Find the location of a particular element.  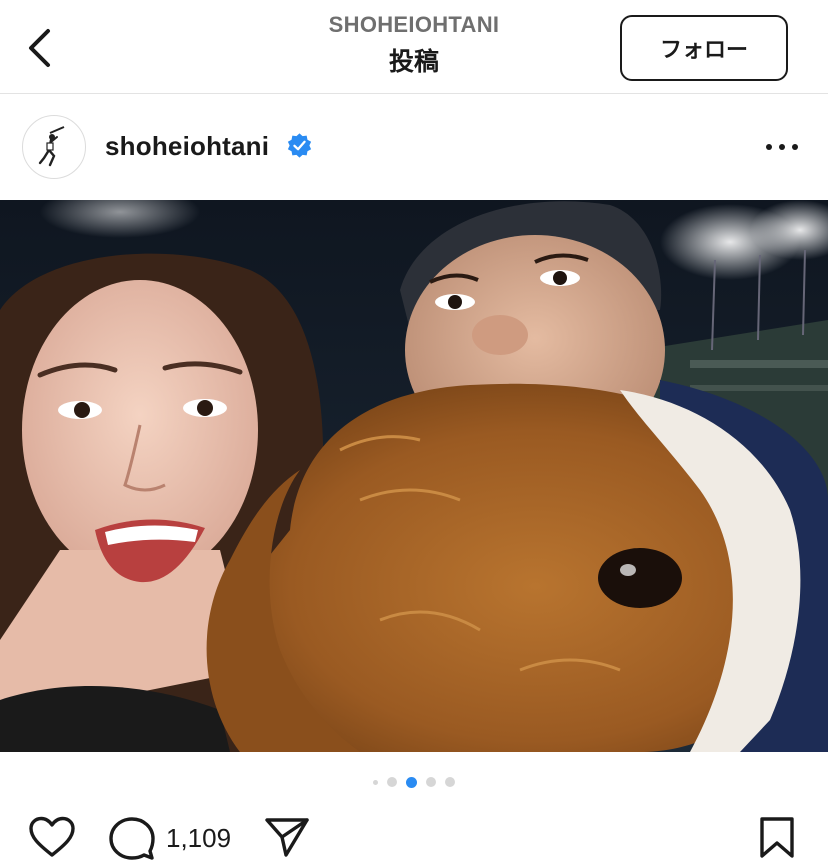

carousel-dot-active is located at coordinates (411, 782).